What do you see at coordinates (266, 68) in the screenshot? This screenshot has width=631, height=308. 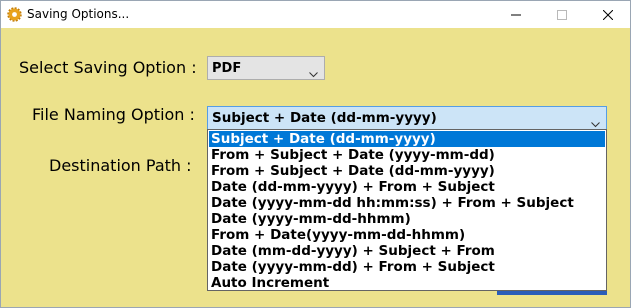 I see `saving-option-select: PDF` at bounding box center [266, 68].